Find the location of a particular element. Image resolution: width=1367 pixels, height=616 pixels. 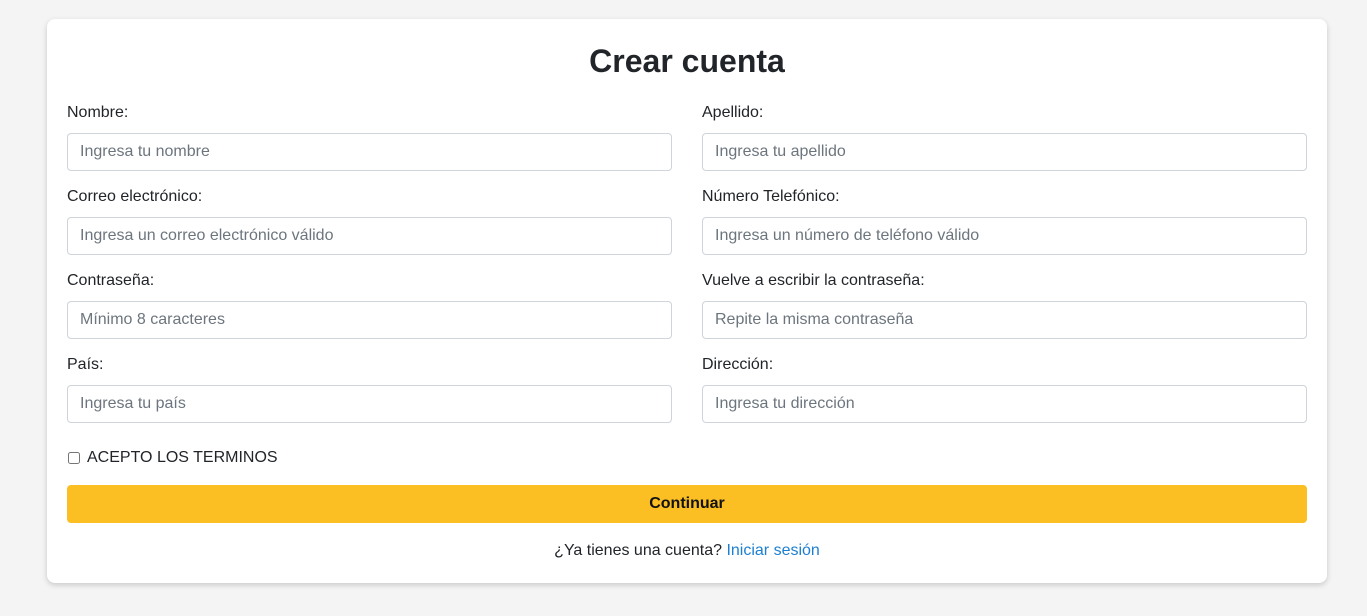

correo-label: Correo electrónico: is located at coordinates (135, 196).